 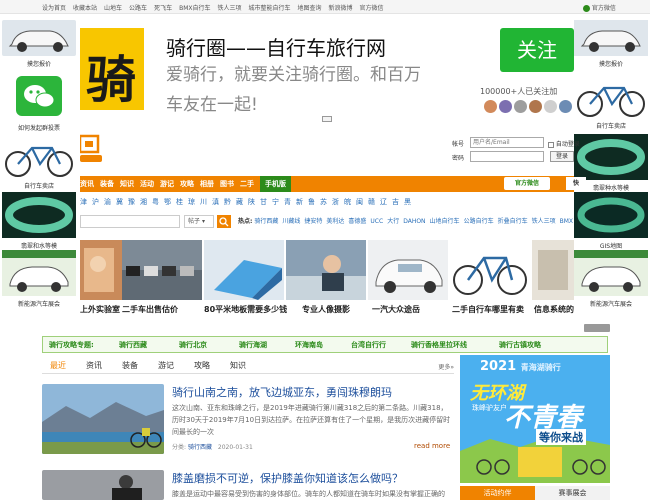 I want to click on top-link: 设为首页, so click(x=54, y=8).